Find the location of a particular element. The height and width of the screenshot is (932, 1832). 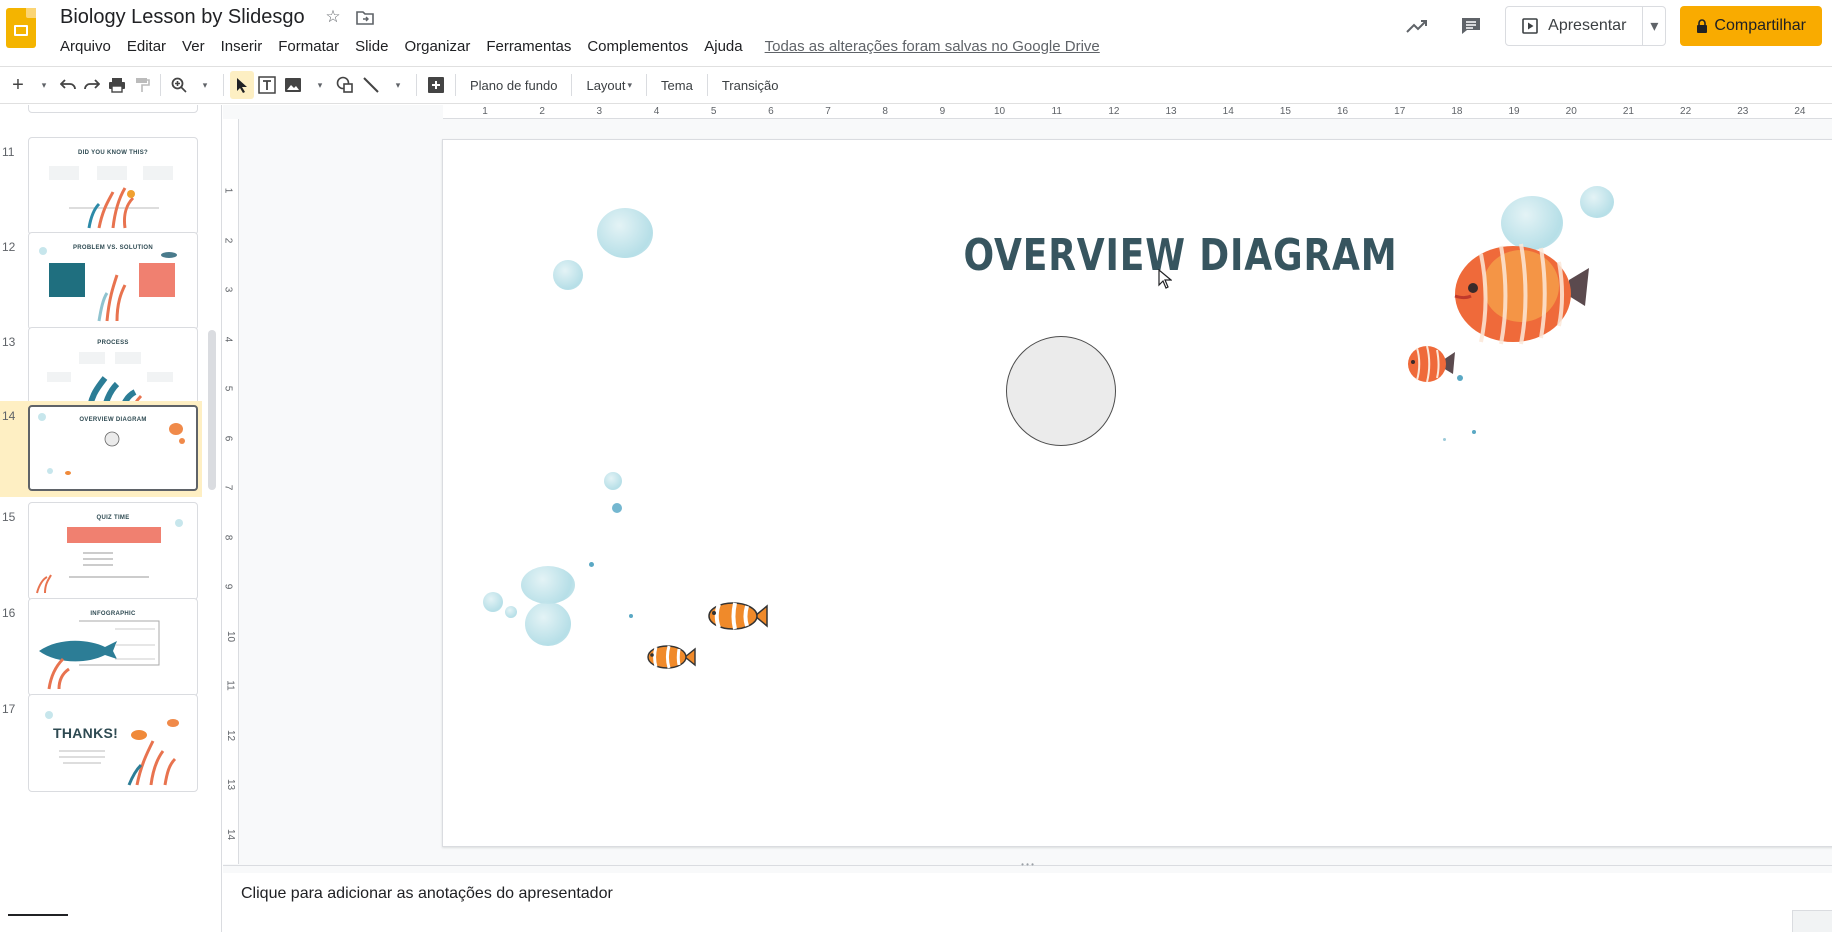

quiz-illustration-icon is located at coordinates (109, 556).